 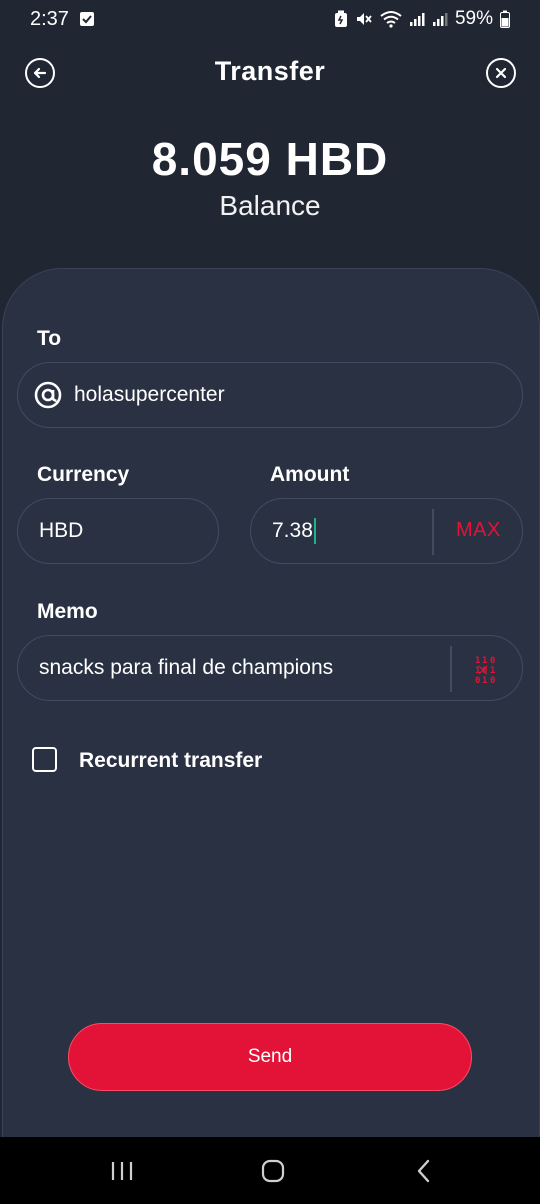 What do you see at coordinates (49, 338) in the screenshot?
I see `to-label: To` at bounding box center [49, 338].